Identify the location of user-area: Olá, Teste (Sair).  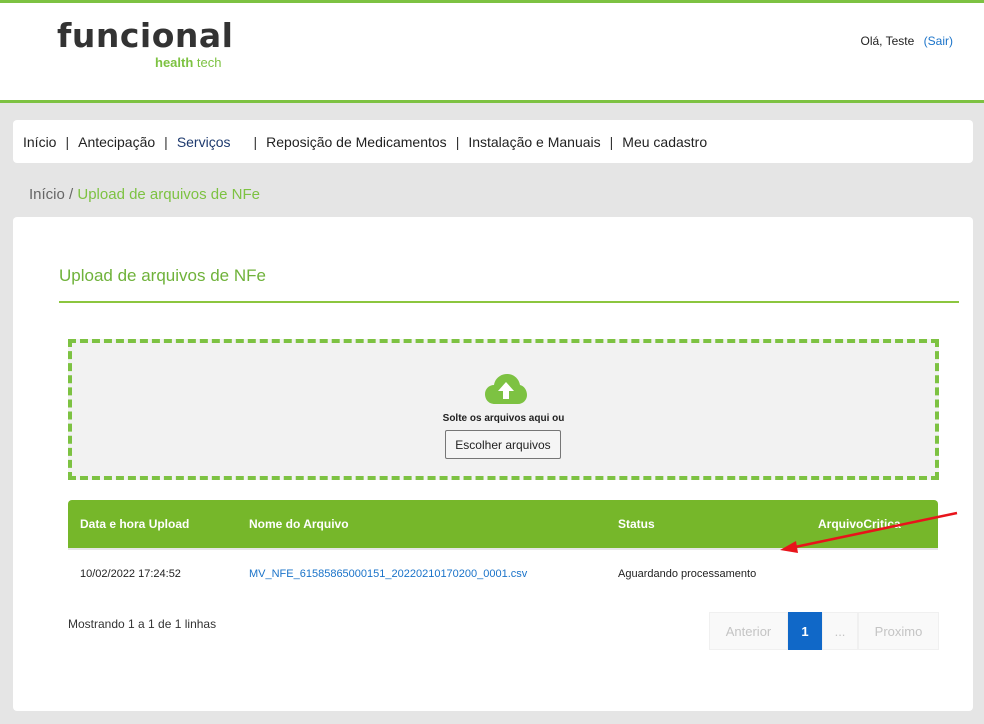
(907, 41).